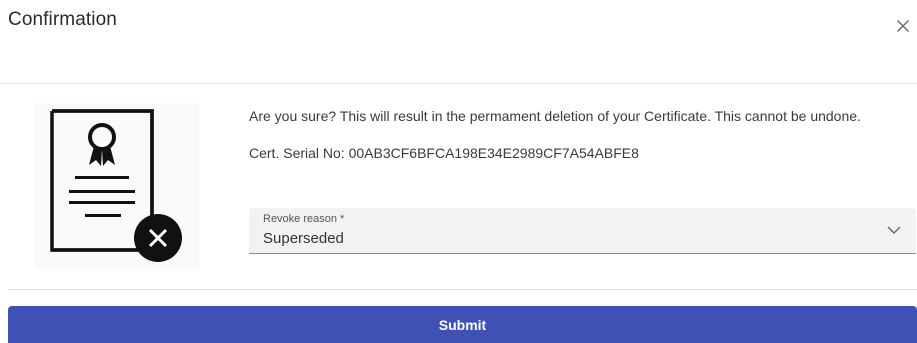  Describe the element at coordinates (62, 19) in the screenshot. I see `dialog-title: Confirmation` at that location.